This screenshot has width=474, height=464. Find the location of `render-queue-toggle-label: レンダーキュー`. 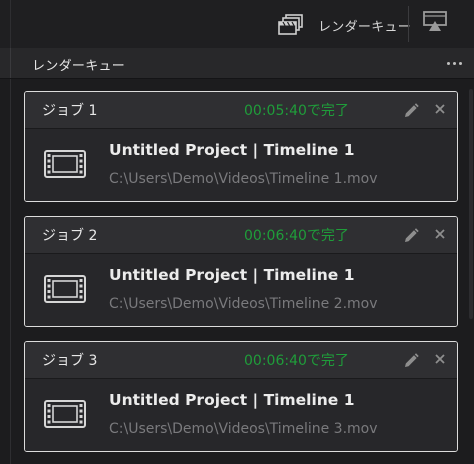

render-queue-toggle-label: レンダーキュー is located at coordinates (365, 27).